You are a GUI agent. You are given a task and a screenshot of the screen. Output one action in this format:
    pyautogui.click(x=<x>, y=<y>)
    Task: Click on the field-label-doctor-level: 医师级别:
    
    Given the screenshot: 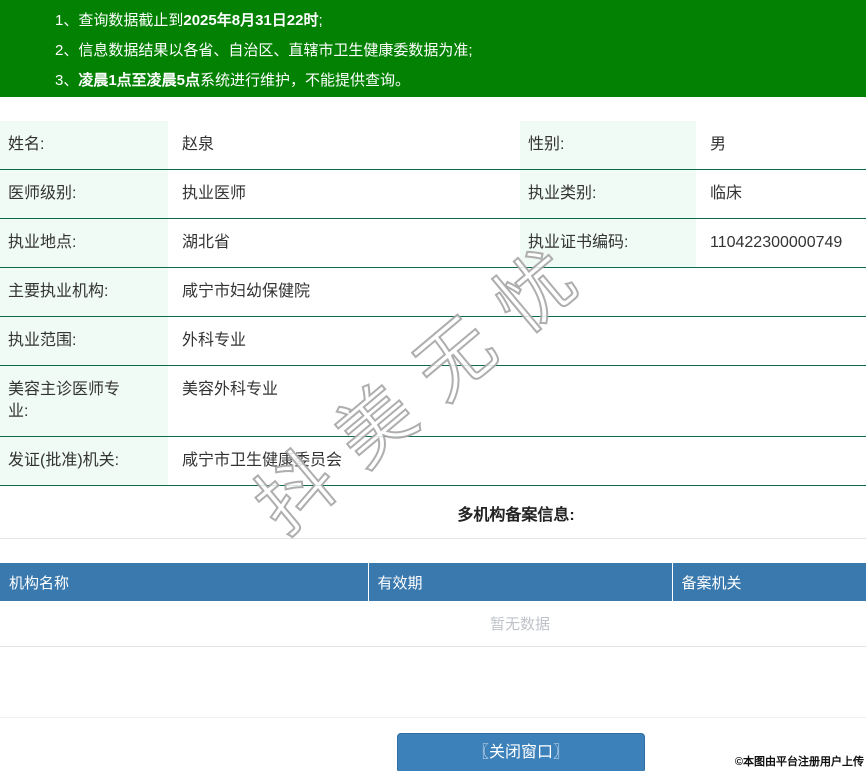 What is the action you would take?
    pyautogui.click(x=84, y=194)
    